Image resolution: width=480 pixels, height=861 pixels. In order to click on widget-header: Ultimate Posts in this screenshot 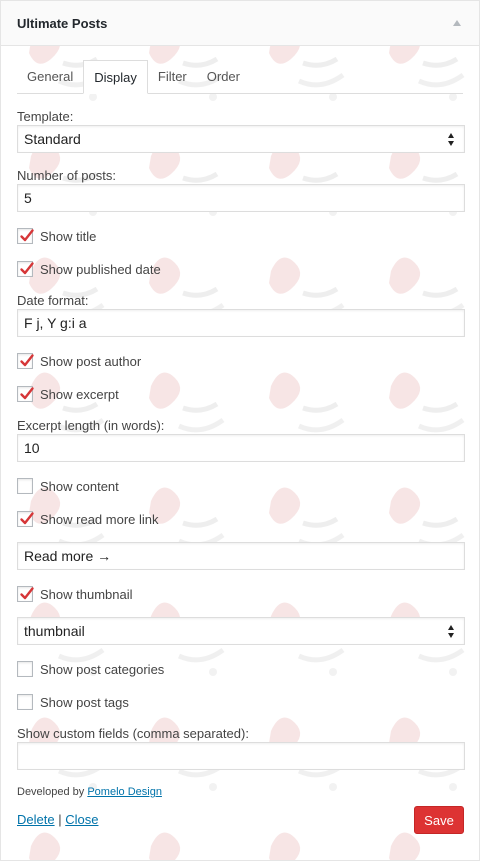, I will do `click(240, 23)`.